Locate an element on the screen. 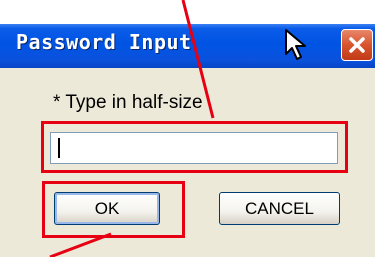 The width and height of the screenshot is (375, 257). annotation-arrow-top is located at coordinates (198, 59).